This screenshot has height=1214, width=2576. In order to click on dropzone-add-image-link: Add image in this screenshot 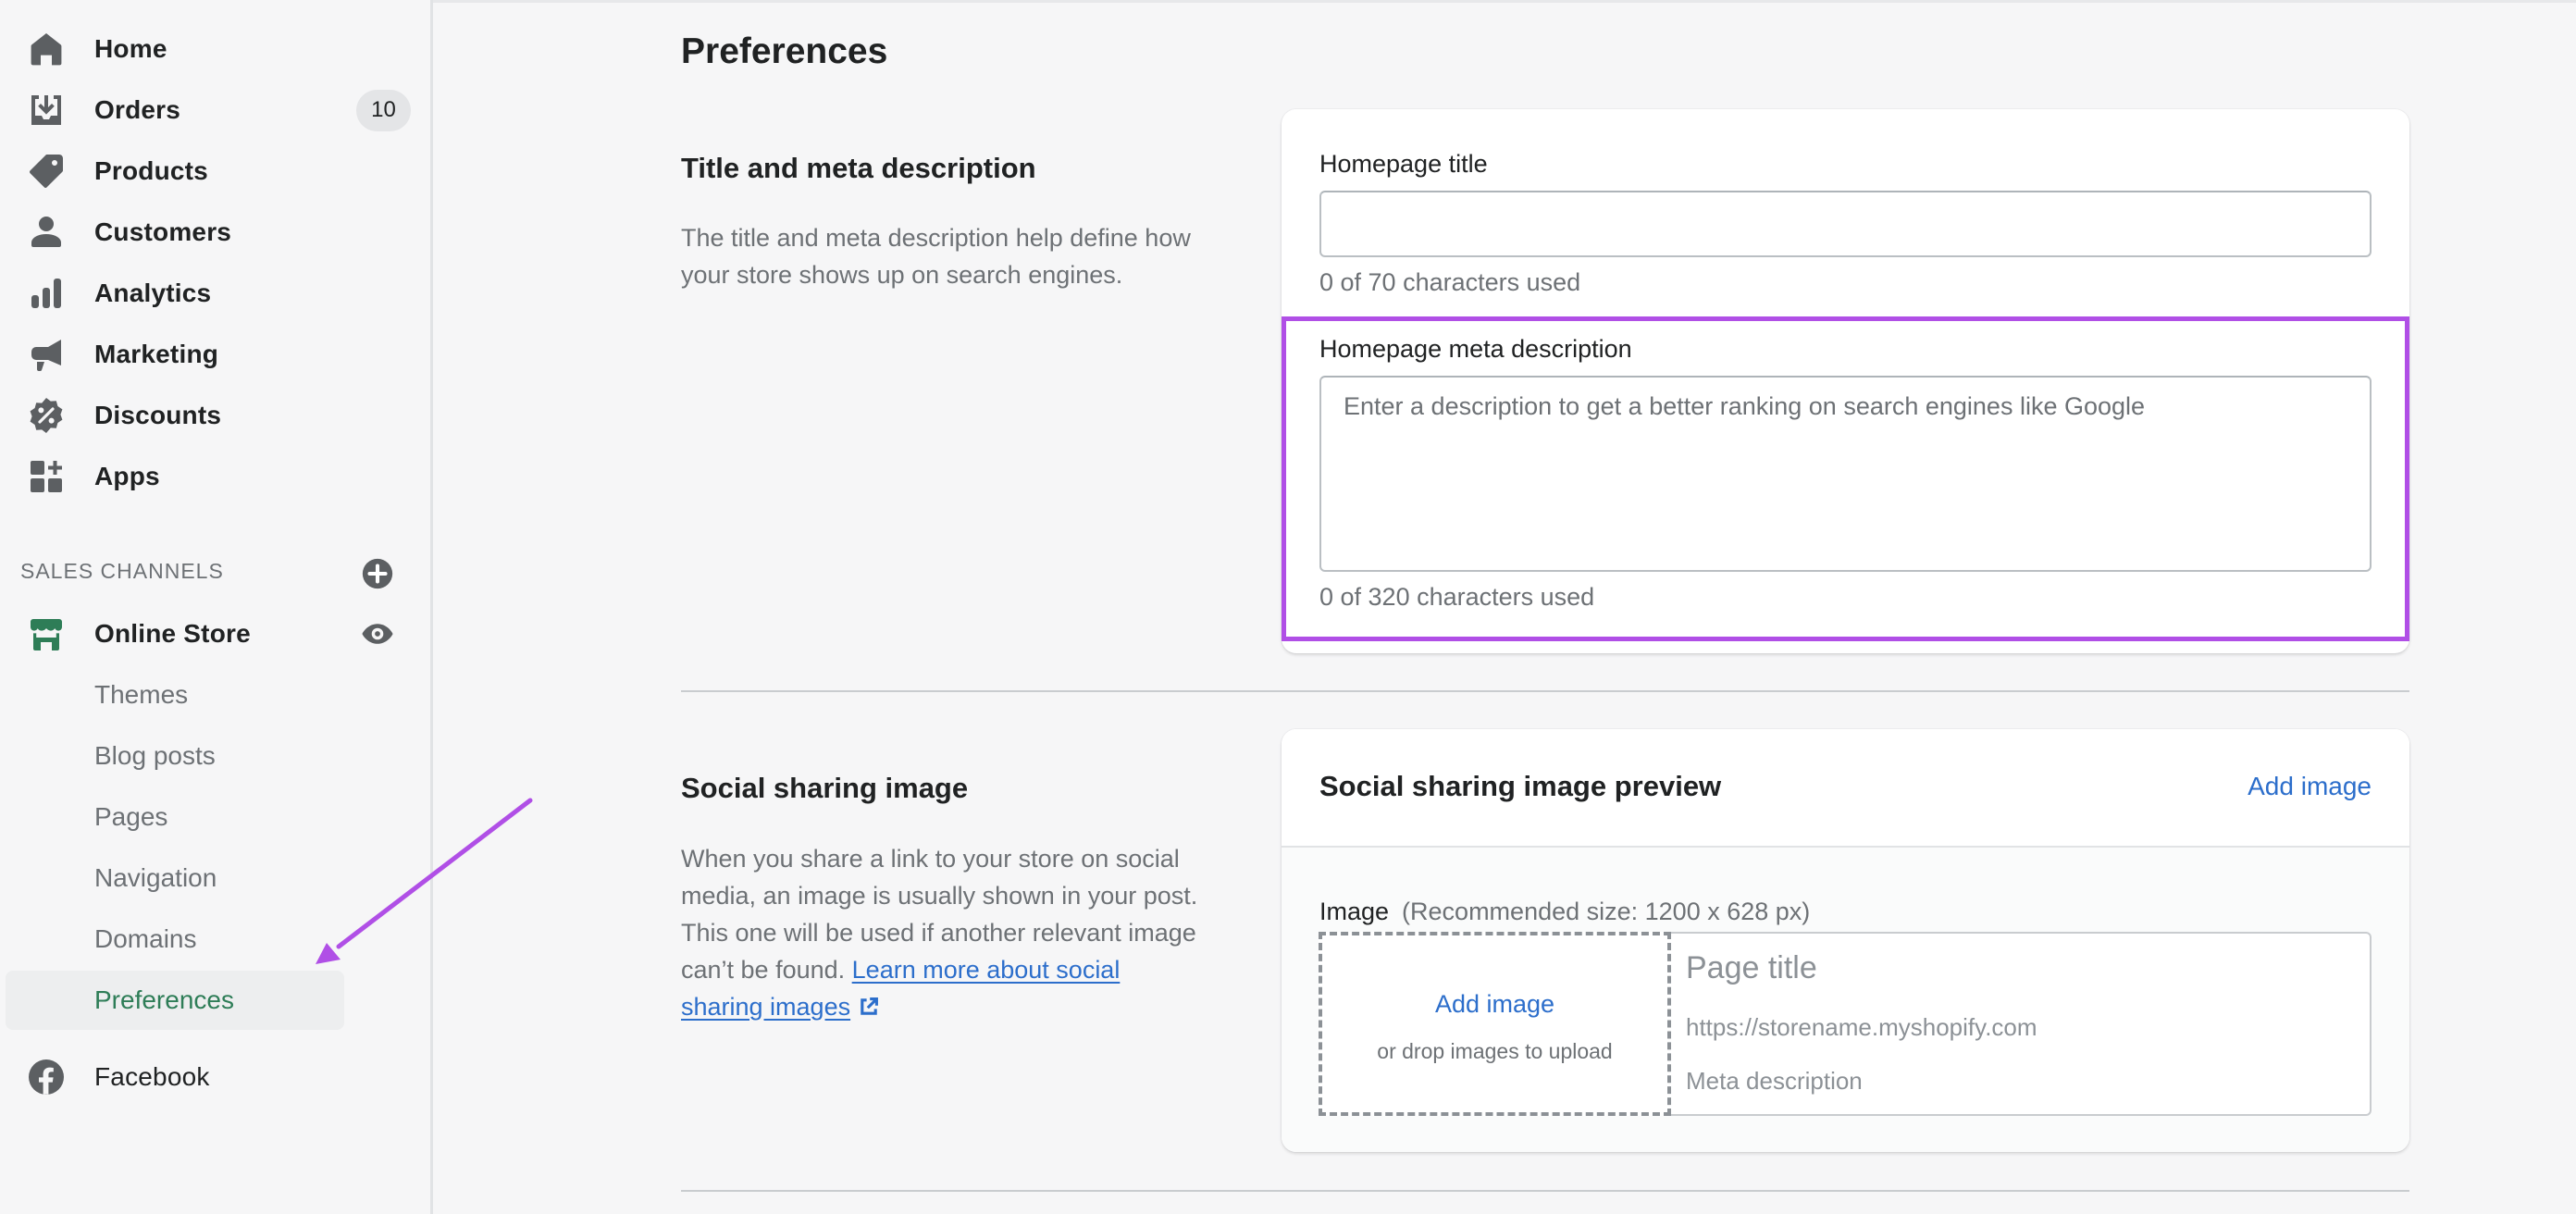, I will do `click(1494, 1004)`.